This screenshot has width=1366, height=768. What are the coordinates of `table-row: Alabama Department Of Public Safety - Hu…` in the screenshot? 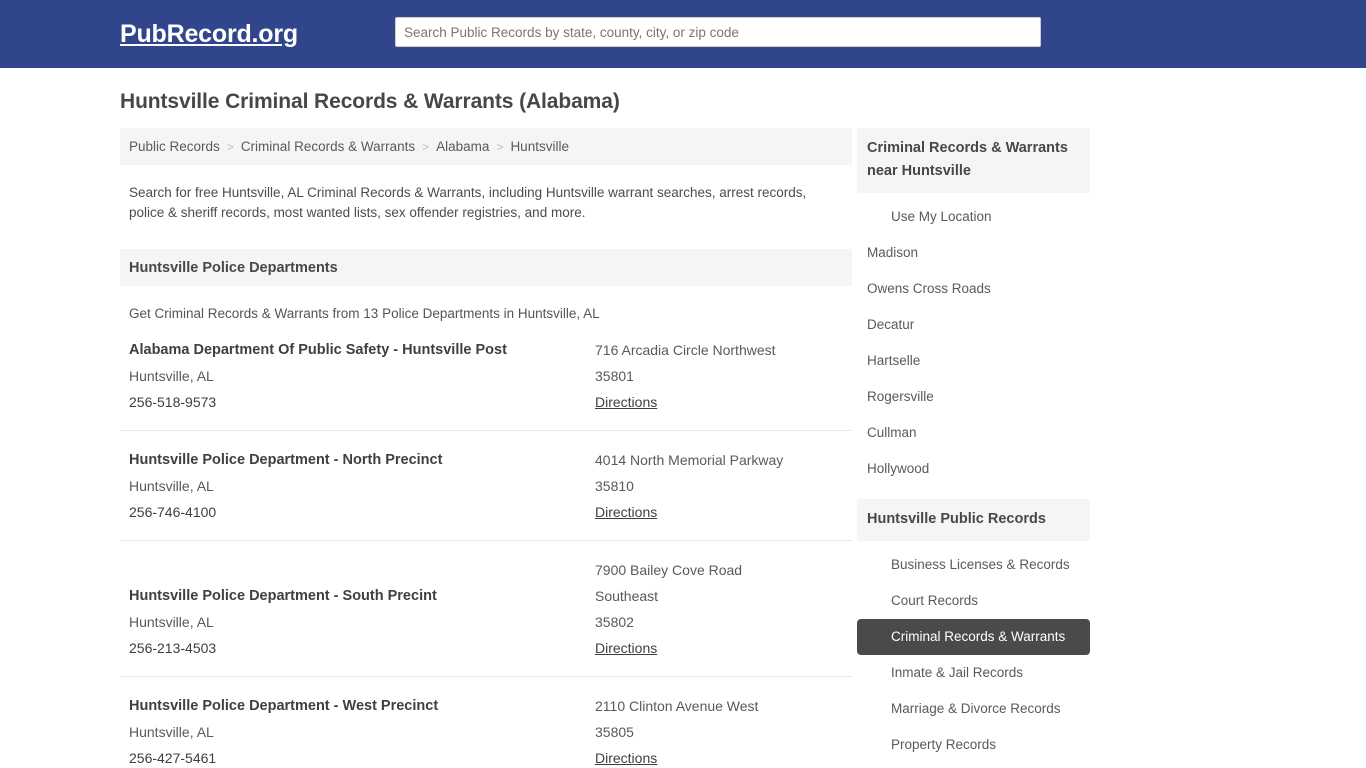 It's located at (486, 376).